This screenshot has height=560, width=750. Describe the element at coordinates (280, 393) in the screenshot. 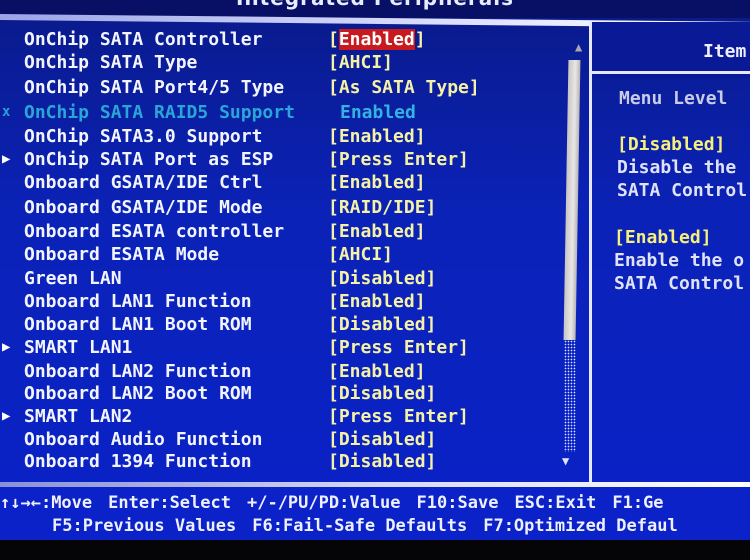

I see `setting-row: Onboard LAN2 Boot ROM [Disabled]` at that location.